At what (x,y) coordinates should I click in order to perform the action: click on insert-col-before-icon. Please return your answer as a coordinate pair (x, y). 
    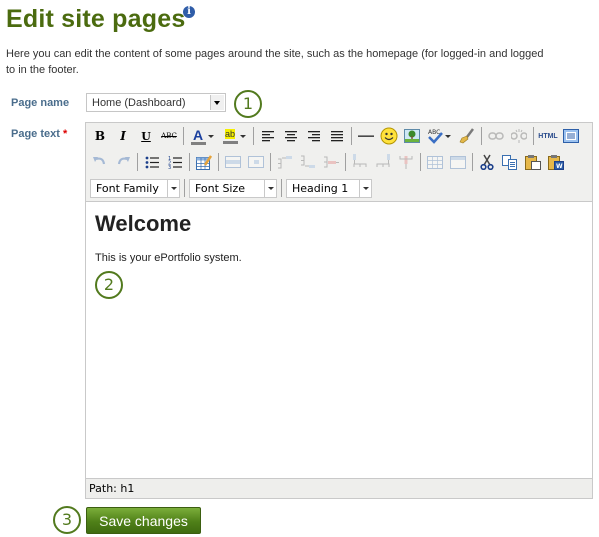
    Looking at the image, I should click on (360, 160).